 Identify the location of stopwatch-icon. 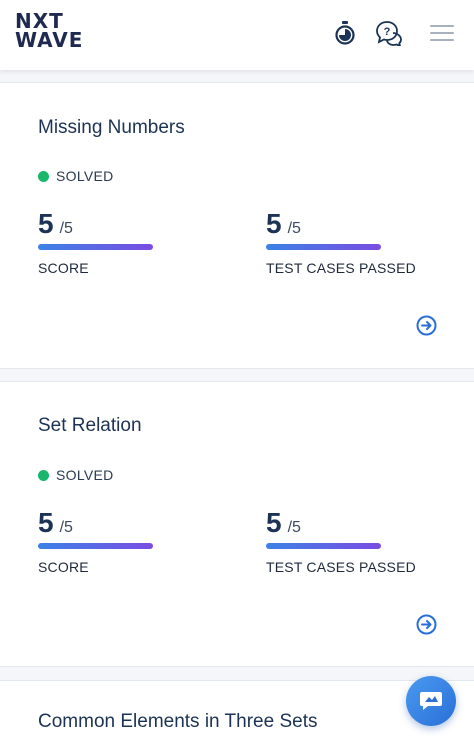
(345, 33).